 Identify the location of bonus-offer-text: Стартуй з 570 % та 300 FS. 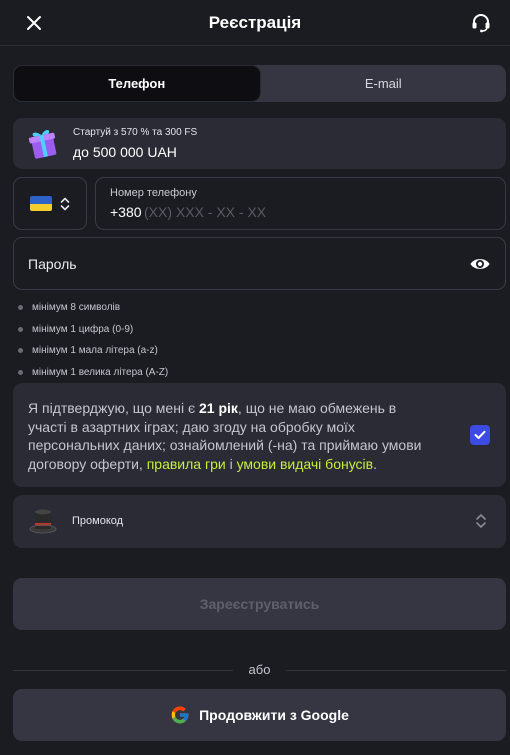
(135, 132).